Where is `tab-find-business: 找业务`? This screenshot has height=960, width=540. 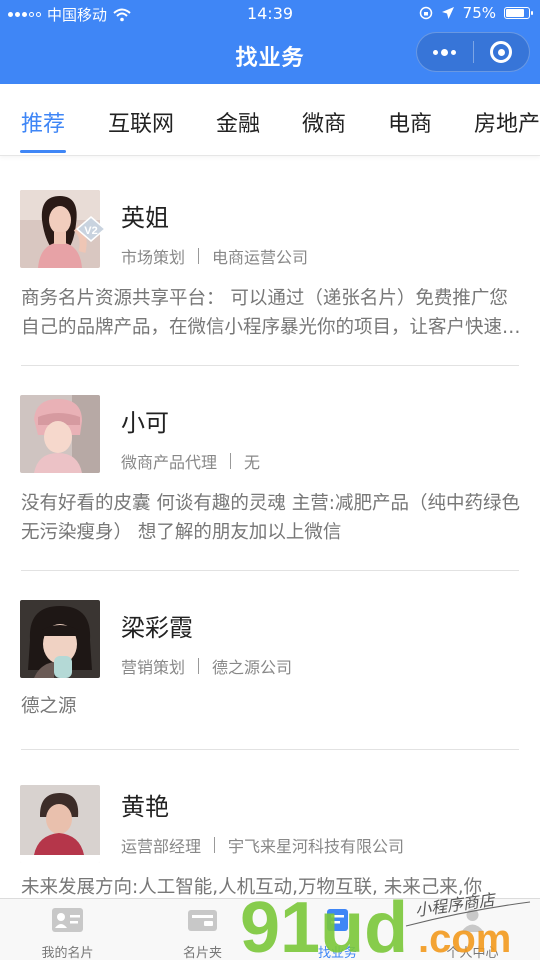
tab-find-business: 找业务 is located at coordinates (337, 929).